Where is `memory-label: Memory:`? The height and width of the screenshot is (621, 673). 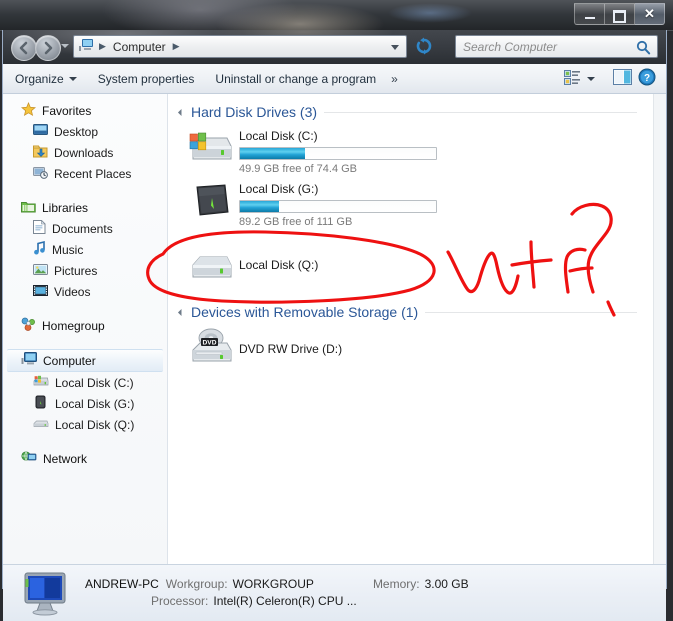
memory-label: Memory: is located at coordinates (396, 584).